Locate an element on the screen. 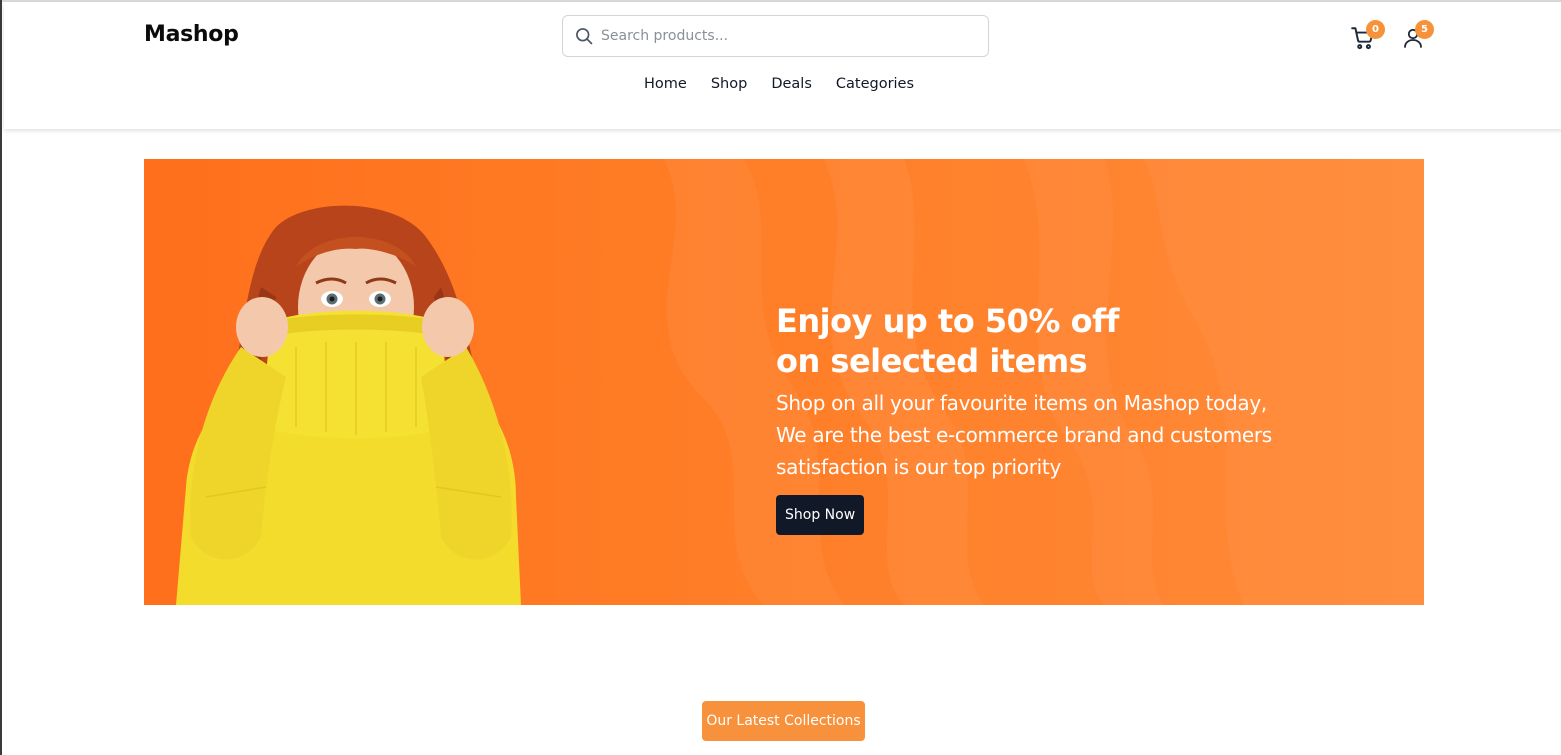  account-count-badge: 5 is located at coordinates (1424, 29).